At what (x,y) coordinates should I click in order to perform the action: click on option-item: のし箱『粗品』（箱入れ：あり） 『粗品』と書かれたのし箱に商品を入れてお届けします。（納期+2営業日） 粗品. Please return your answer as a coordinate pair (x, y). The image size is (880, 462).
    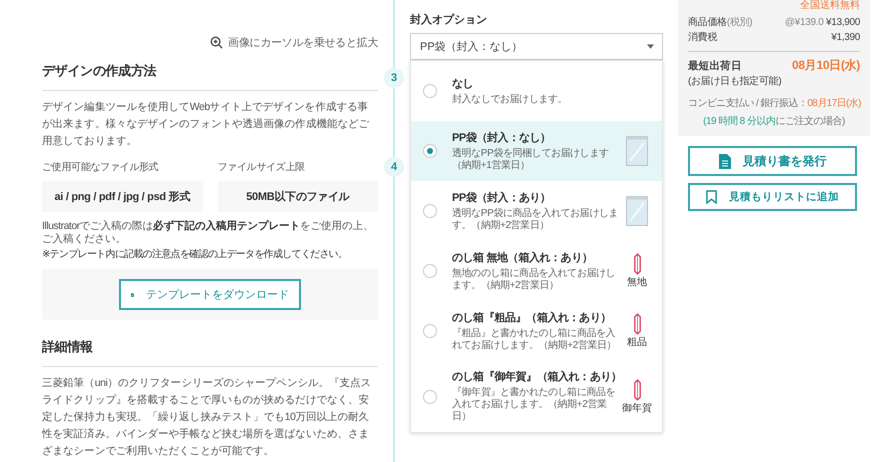
    Looking at the image, I should click on (536, 331).